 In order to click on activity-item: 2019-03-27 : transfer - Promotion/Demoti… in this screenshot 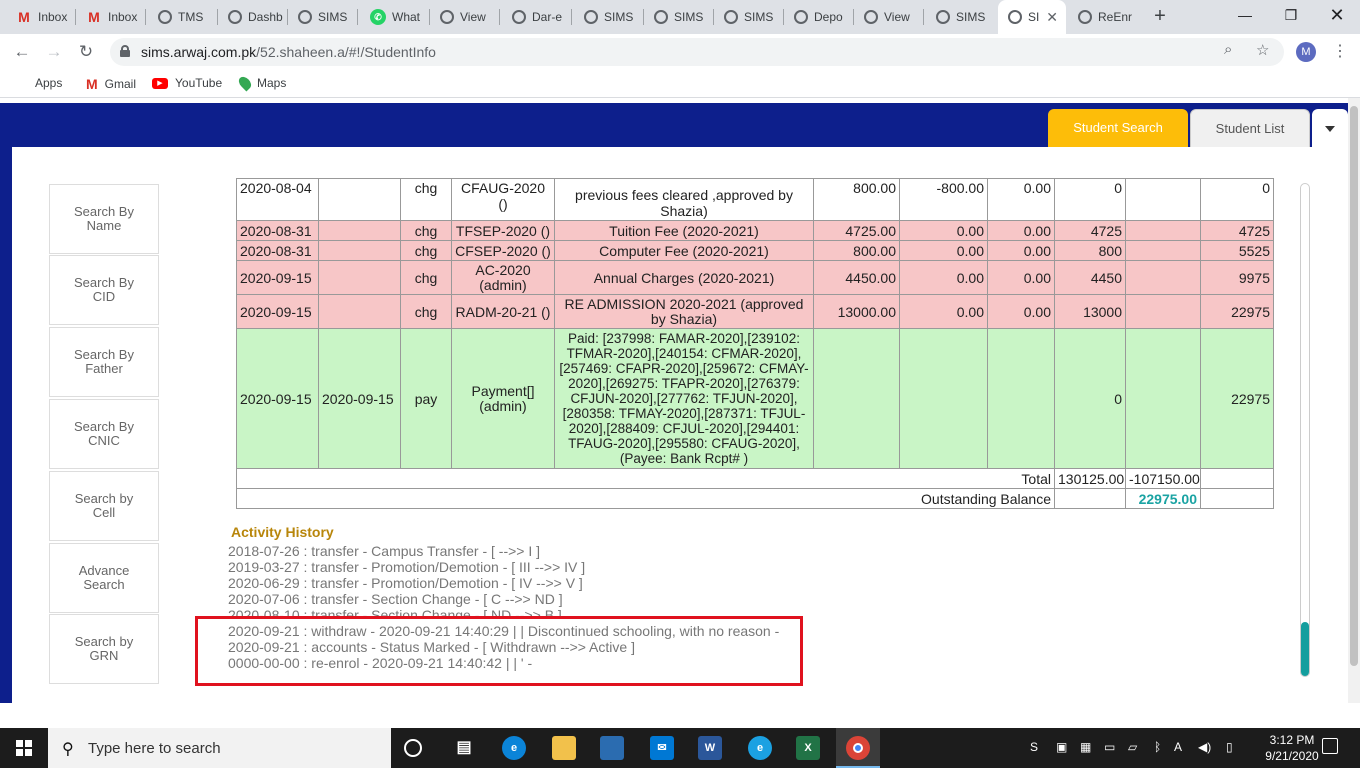, I will do `click(407, 567)`.